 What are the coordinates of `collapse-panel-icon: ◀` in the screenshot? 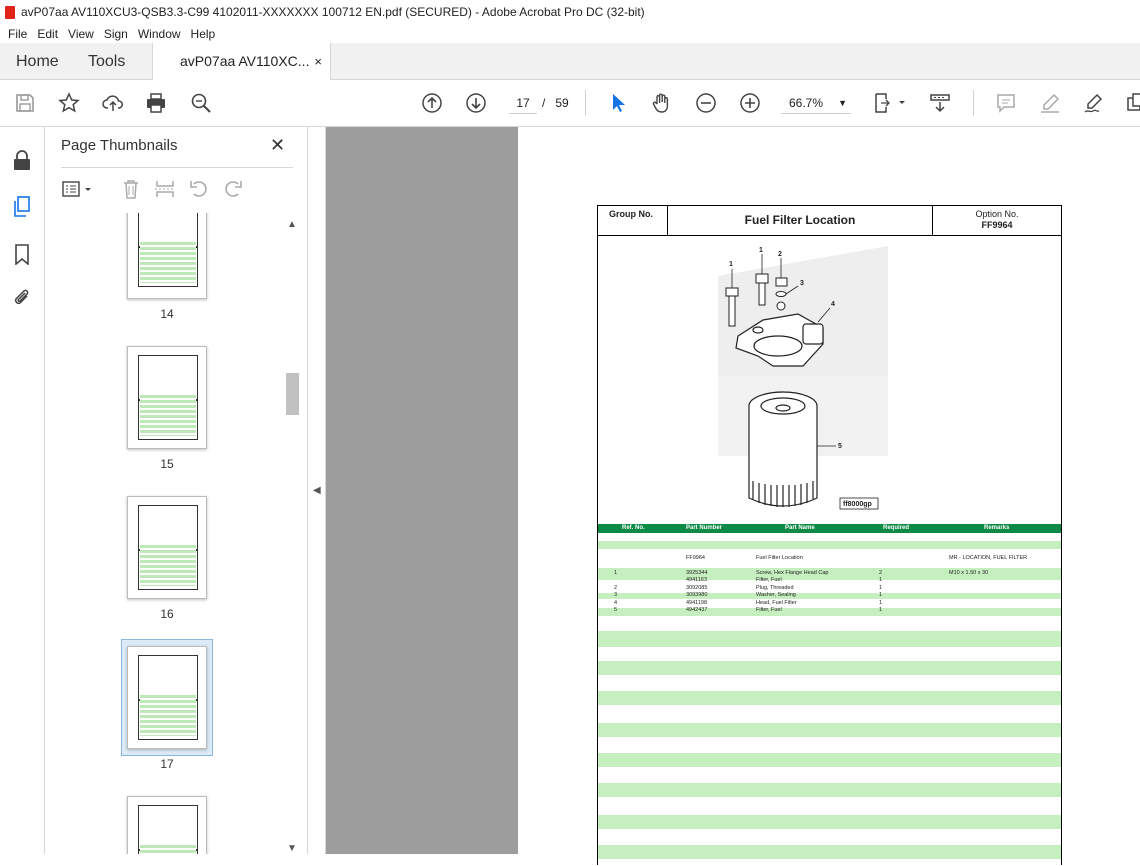 It's located at (317, 490).